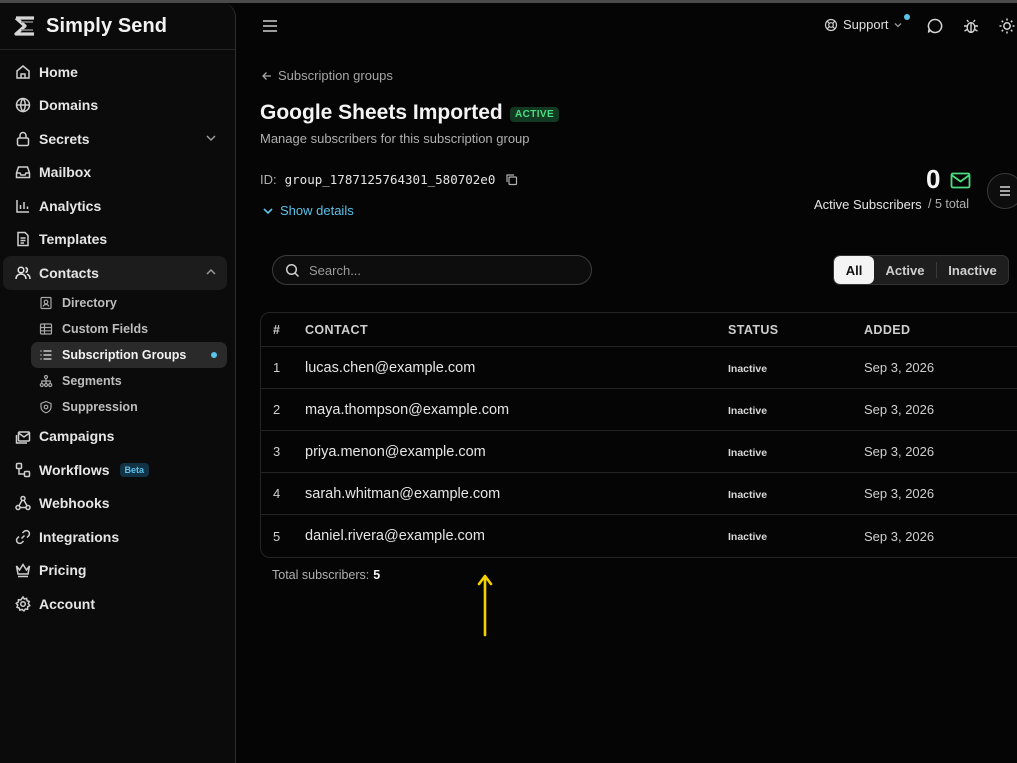 The image size is (1017, 763). I want to click on gear-icon, so click(23, 604).